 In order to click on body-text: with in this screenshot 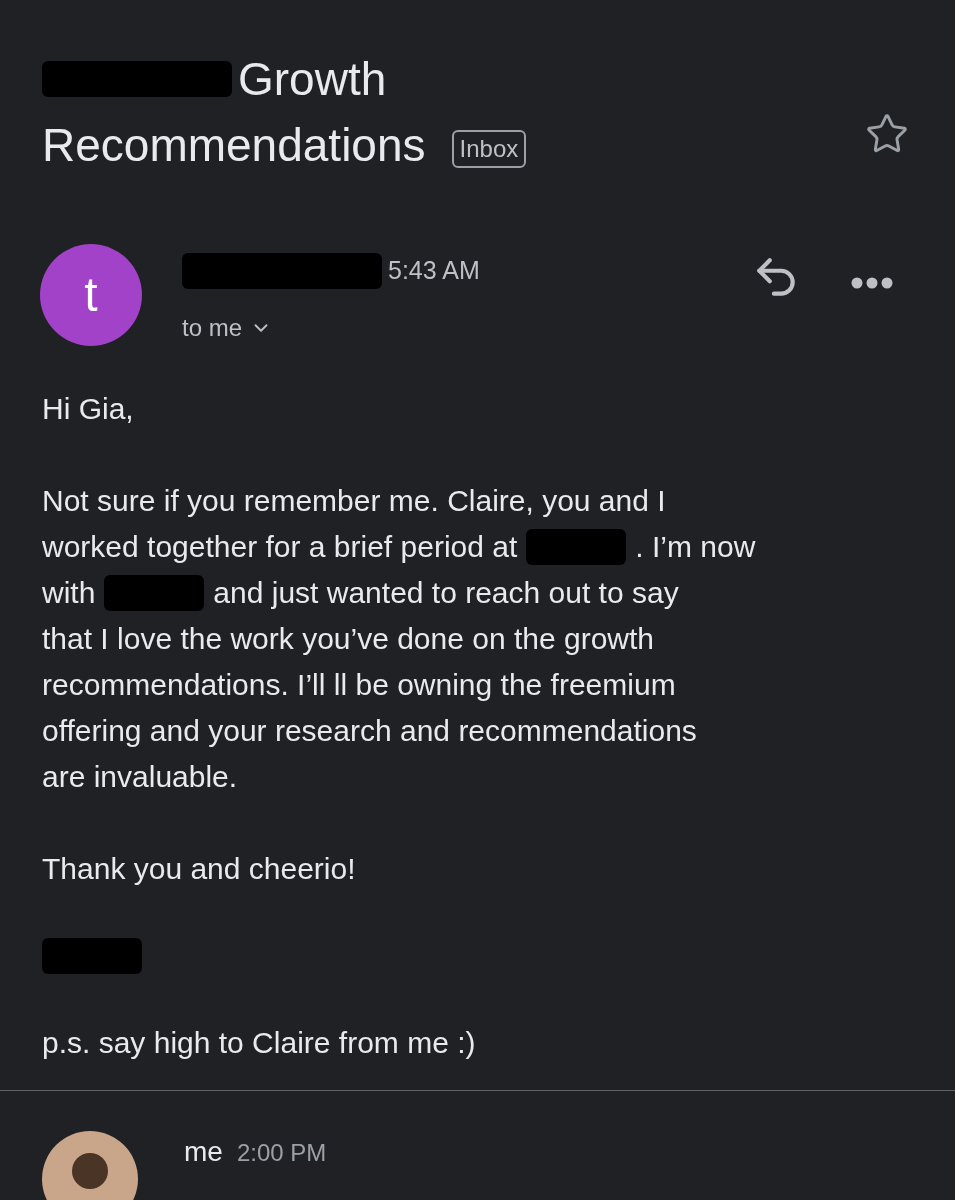, I will do `click(69, 593)`.